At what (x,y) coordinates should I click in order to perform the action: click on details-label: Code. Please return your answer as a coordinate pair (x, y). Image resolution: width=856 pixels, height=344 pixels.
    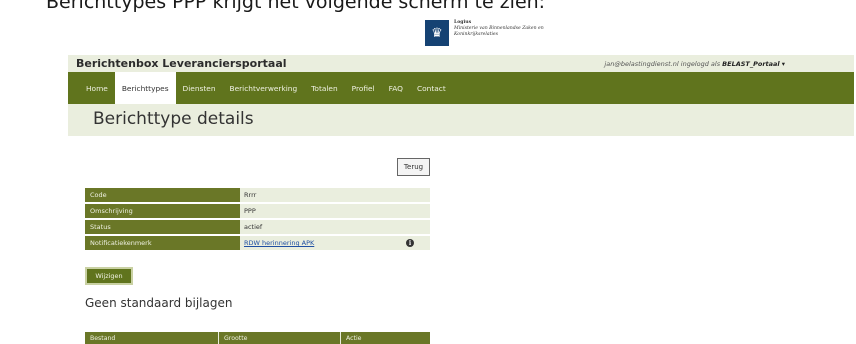
    Looking at the image, I should click on (162, 195).